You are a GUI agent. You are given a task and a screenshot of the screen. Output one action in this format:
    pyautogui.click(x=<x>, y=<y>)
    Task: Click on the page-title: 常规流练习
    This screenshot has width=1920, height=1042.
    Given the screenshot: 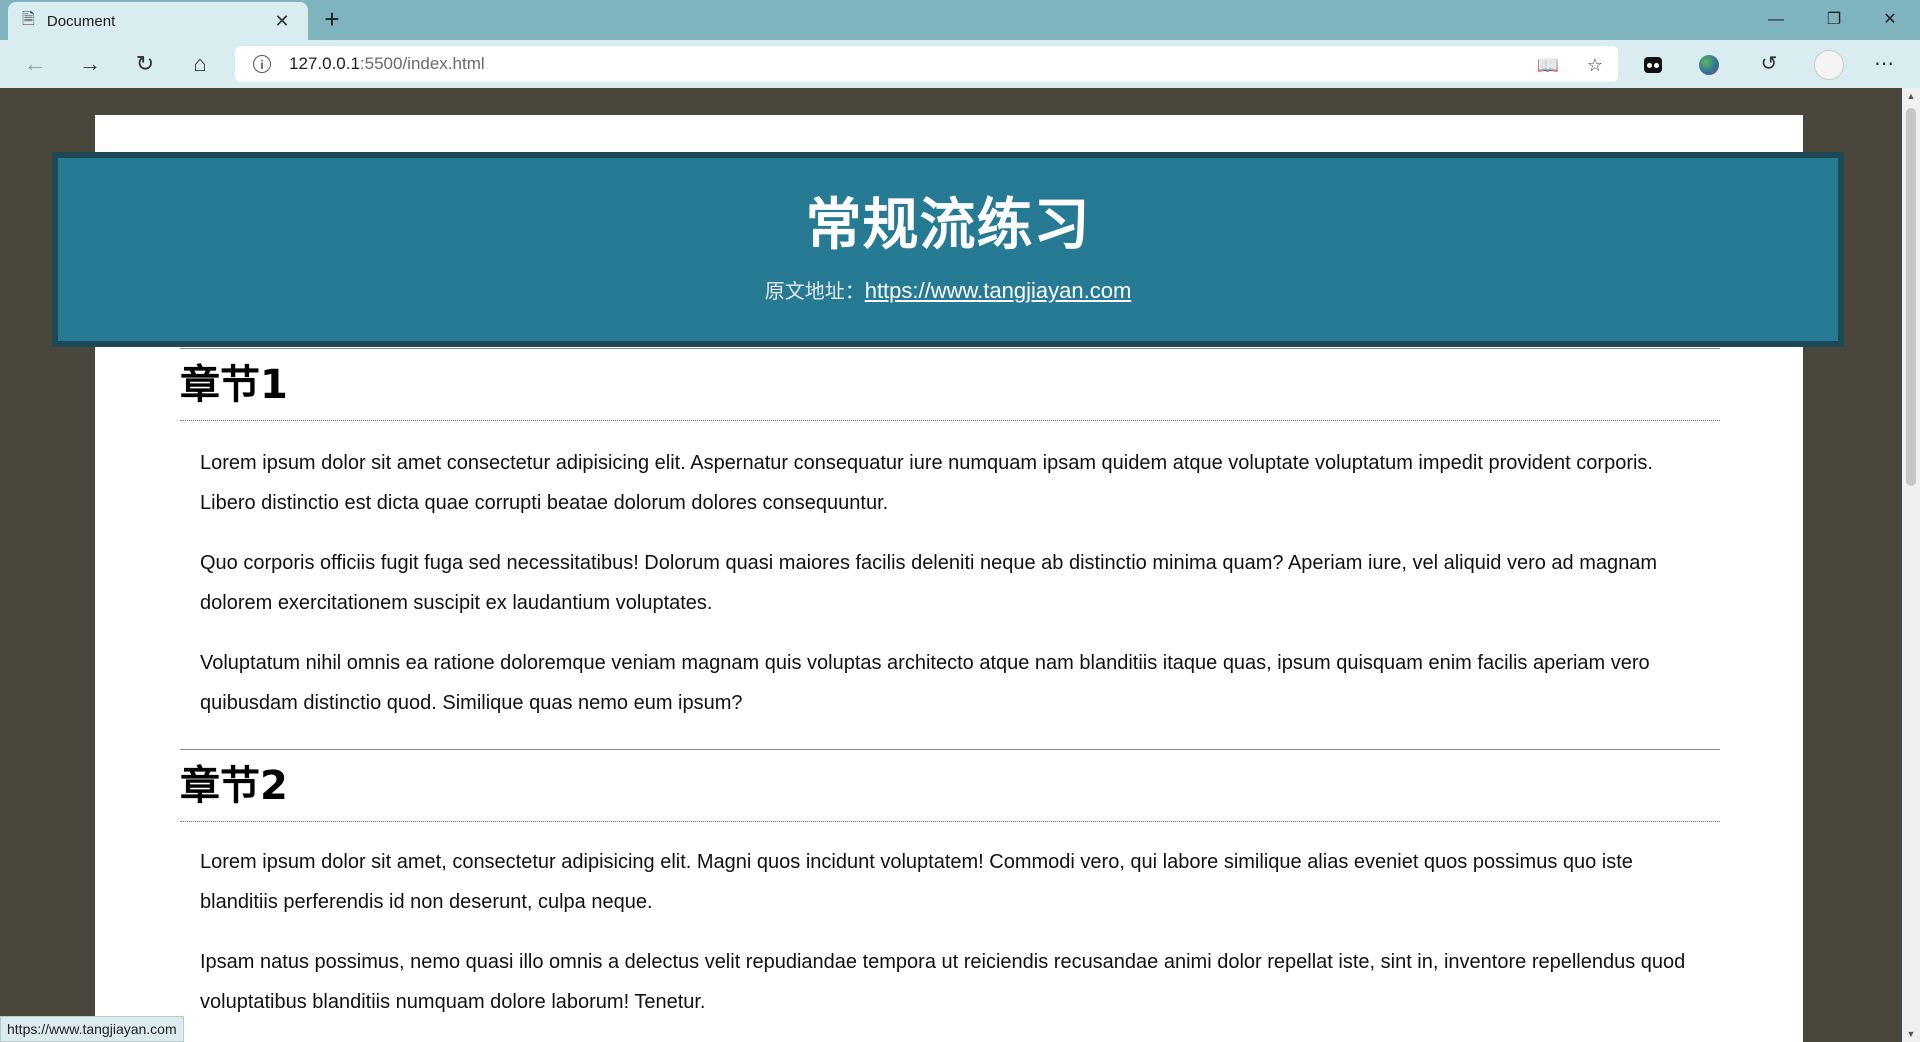 What is the action you would take?
    pyautogui.click(x=948, y=225)
    